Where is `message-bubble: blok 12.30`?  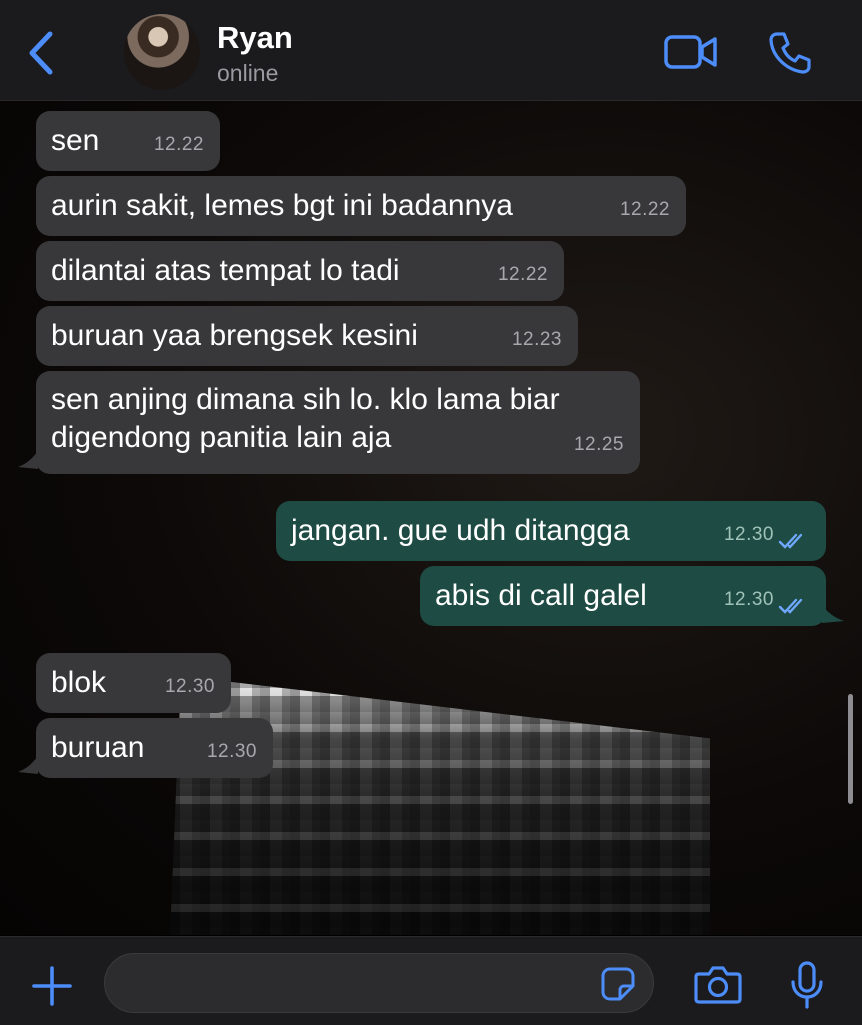 message-bubble: blok 12.30 is located at coordinates (133, 683).